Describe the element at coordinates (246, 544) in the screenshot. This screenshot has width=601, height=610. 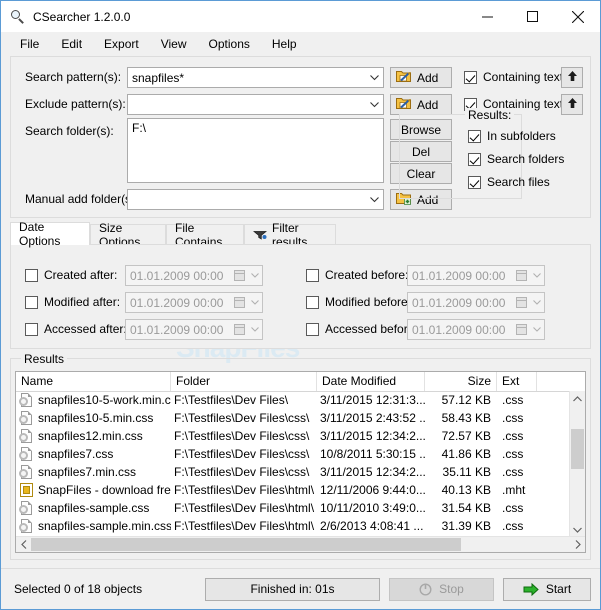
I see `horizontal-scroll-thumb` at that location.